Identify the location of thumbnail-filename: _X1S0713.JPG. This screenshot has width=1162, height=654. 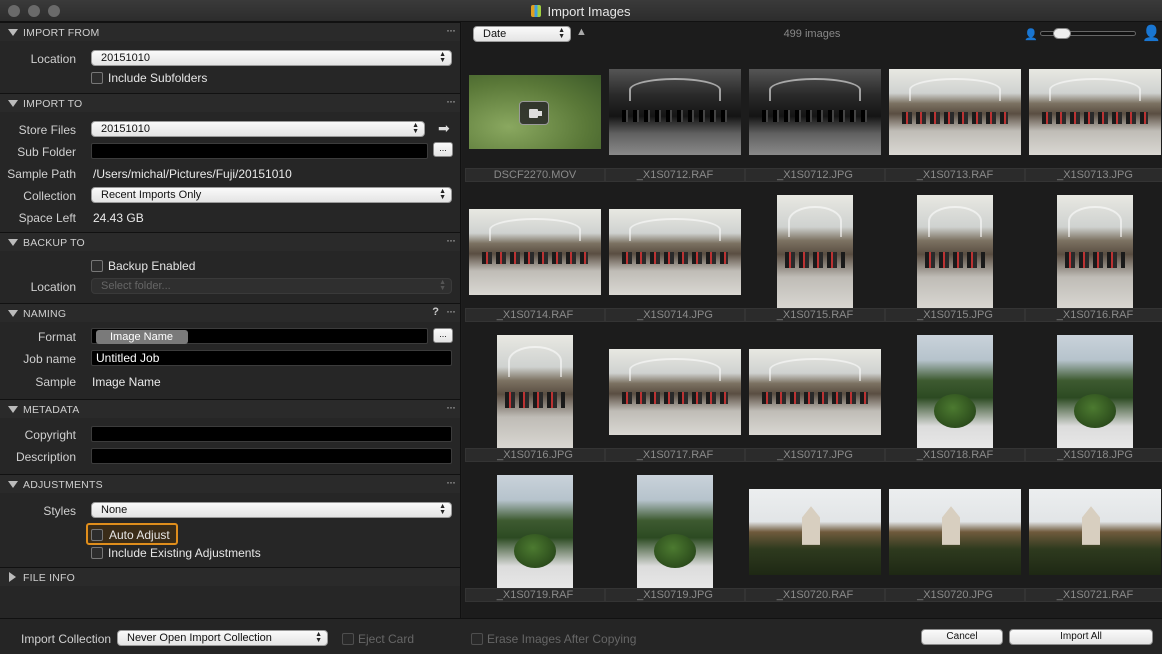
(1093, 175).